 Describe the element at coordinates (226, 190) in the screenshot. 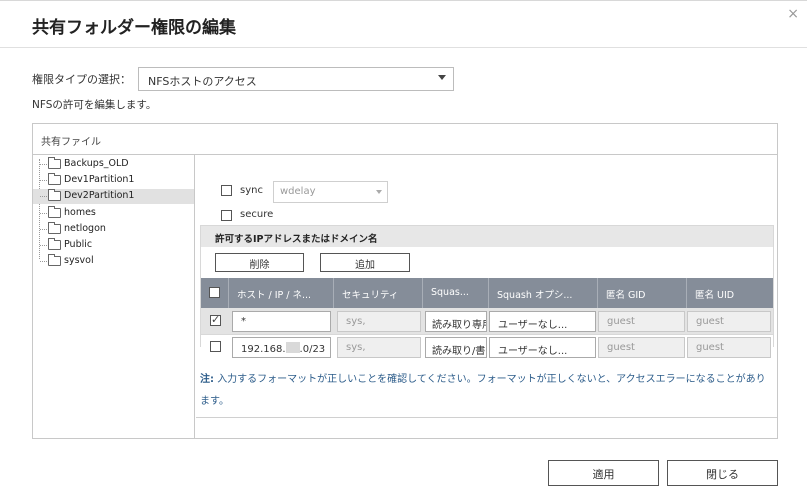

I see `sync-checkbox` at that location.